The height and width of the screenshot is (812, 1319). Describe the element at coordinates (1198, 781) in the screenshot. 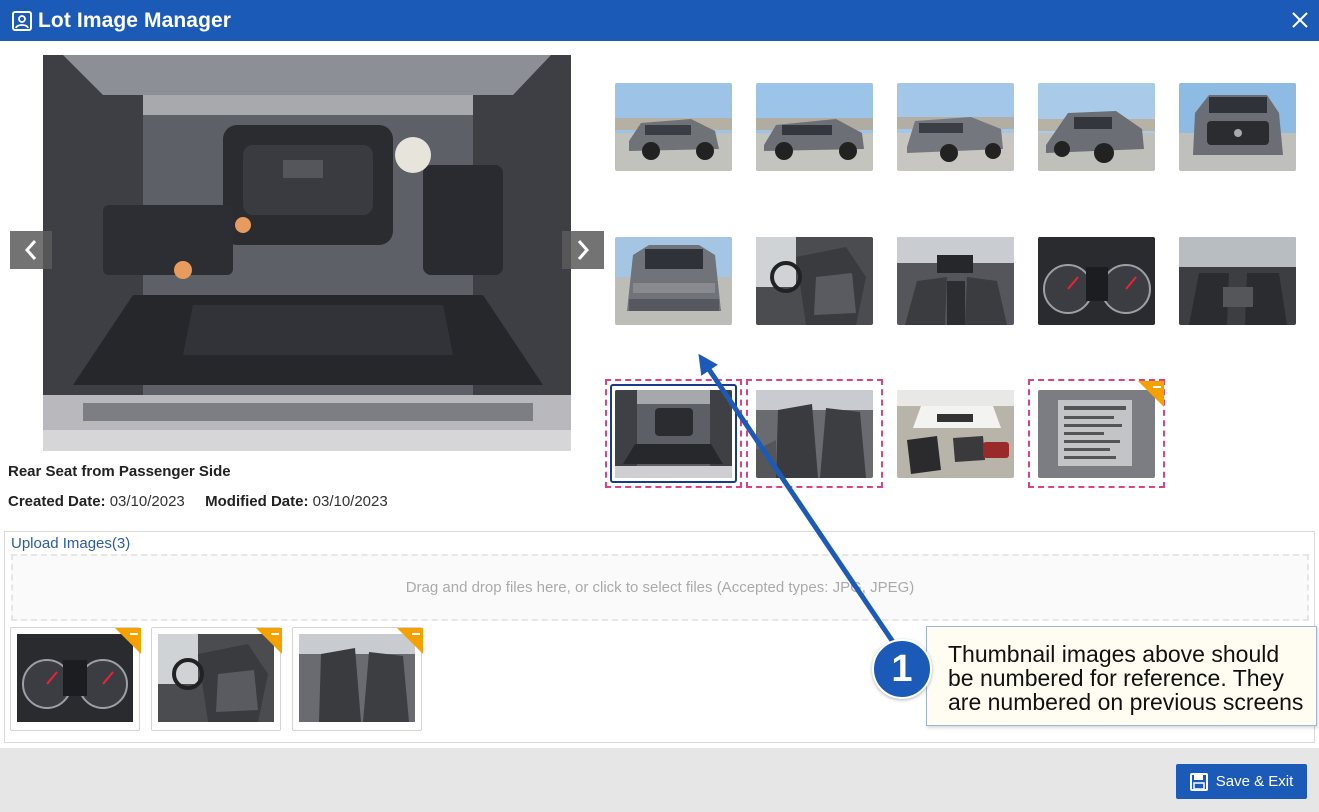

I see `floppy-disk-icon` at that location.